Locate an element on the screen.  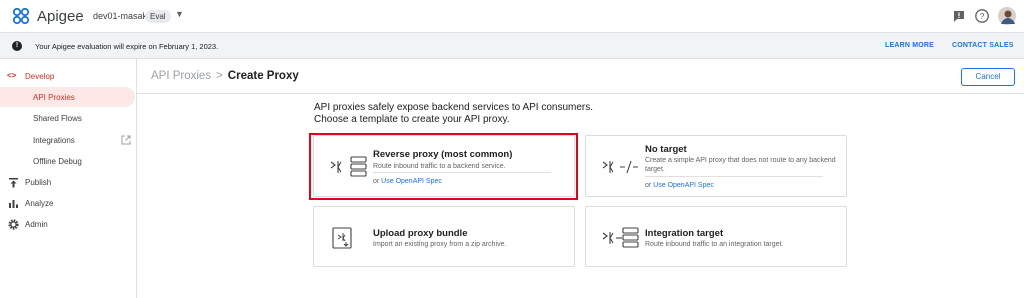
selection-highlight is located at coordinates (443, 166).